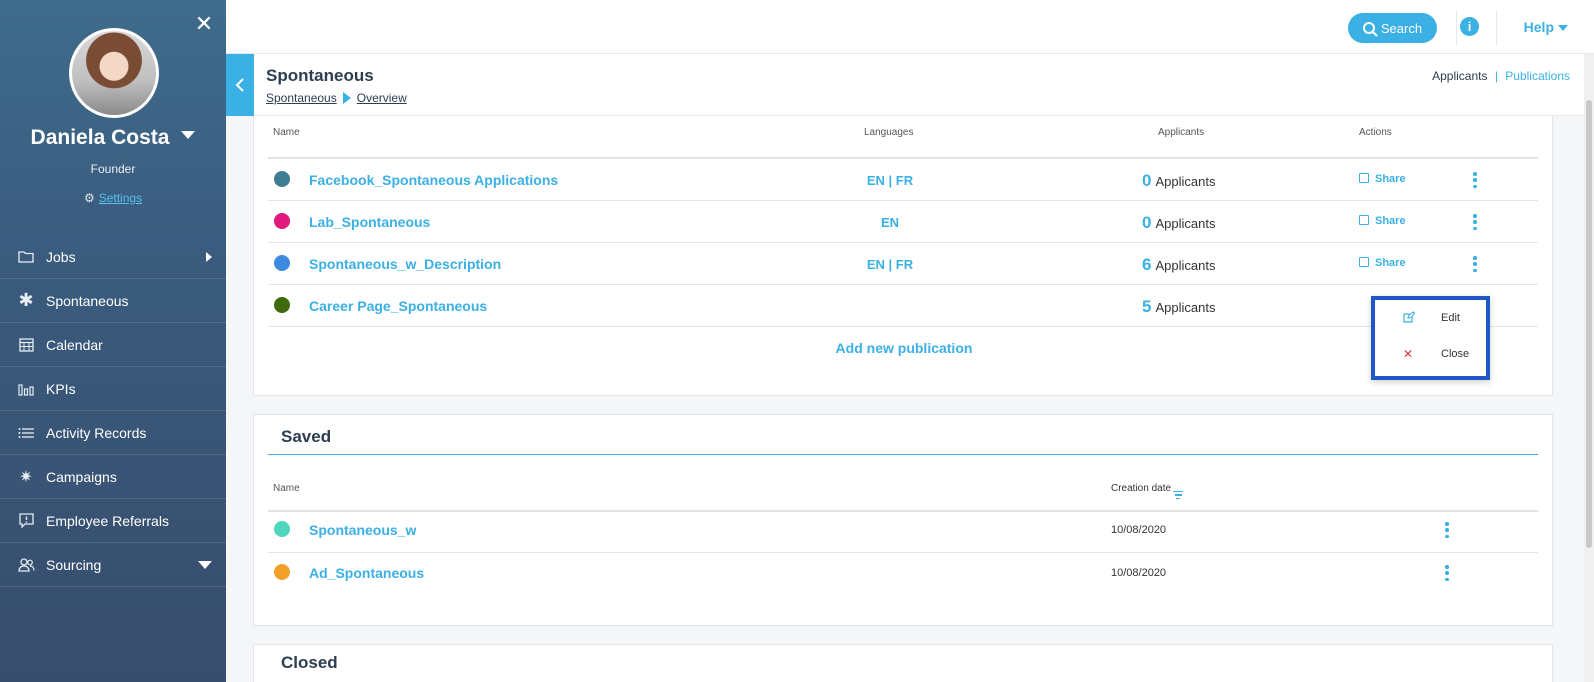 The height and width of the screenshot is (682, 1594). Describe the element at coordinates (100, 137) in the screenshot. I see `user-name: Daniela Costa` at that location.